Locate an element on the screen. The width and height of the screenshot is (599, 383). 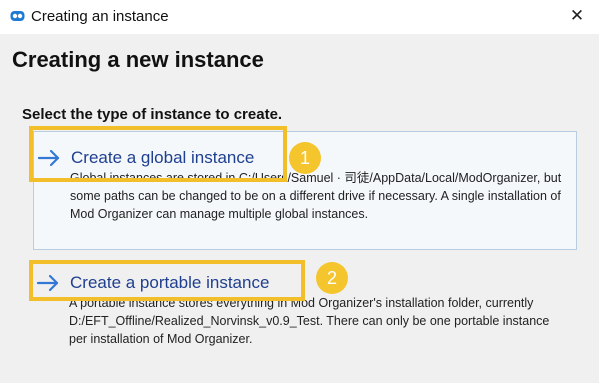
instance-type-instruction: Select the type of instance to create. is located at coordinates (152, 114).